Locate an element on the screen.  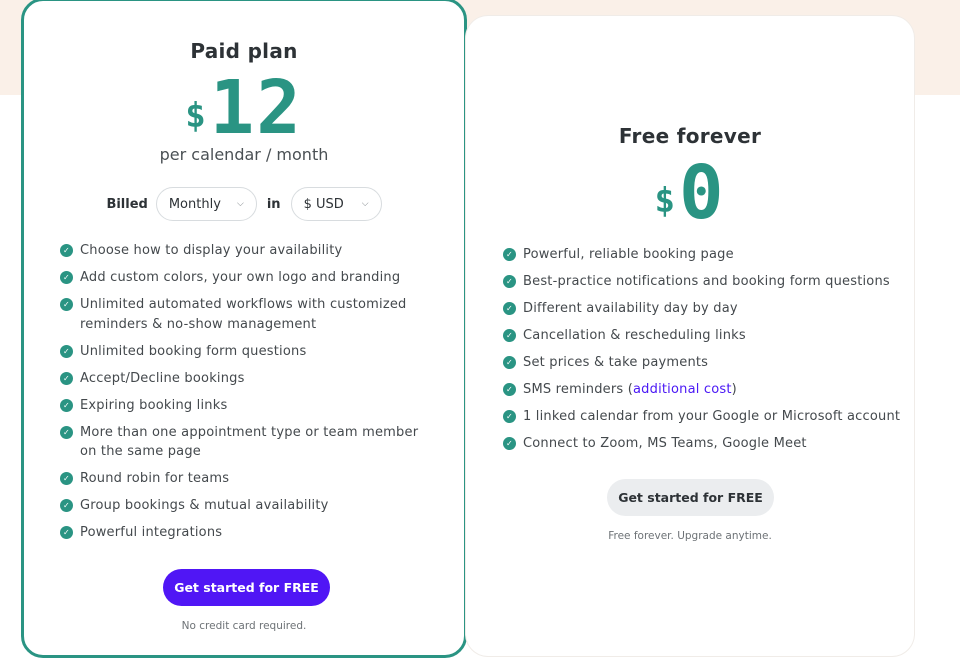
feature-item: ✓ SMS reminders (additional cost) is located at coordinates (703, 390).